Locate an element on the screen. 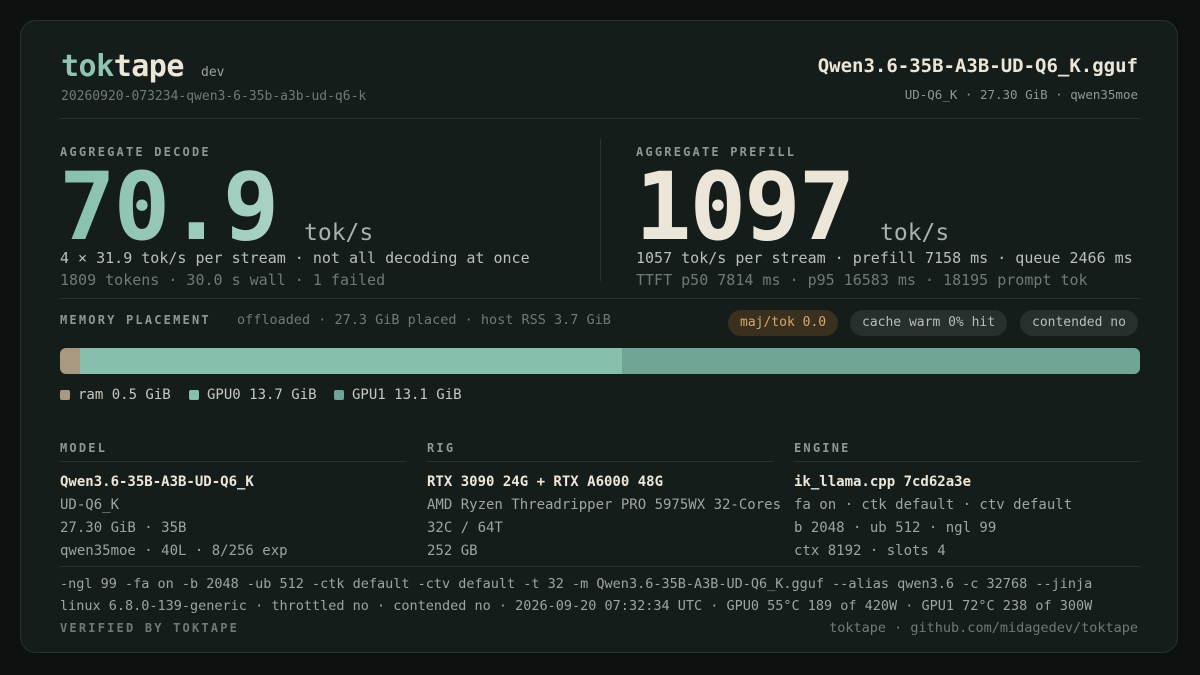 The height and width of the screenshot is (675, 1200). memory-segment-ram is located at coordinates (70, 361).